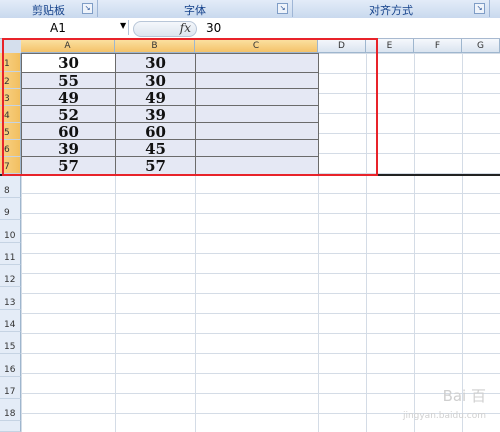 The height and width of the screenshot is (432, 500). What do you see at coordinates (250, 28) in the screenshot?
I see `formula-bar: A1 ▼ fx 30` at bounding box center [250, 28].